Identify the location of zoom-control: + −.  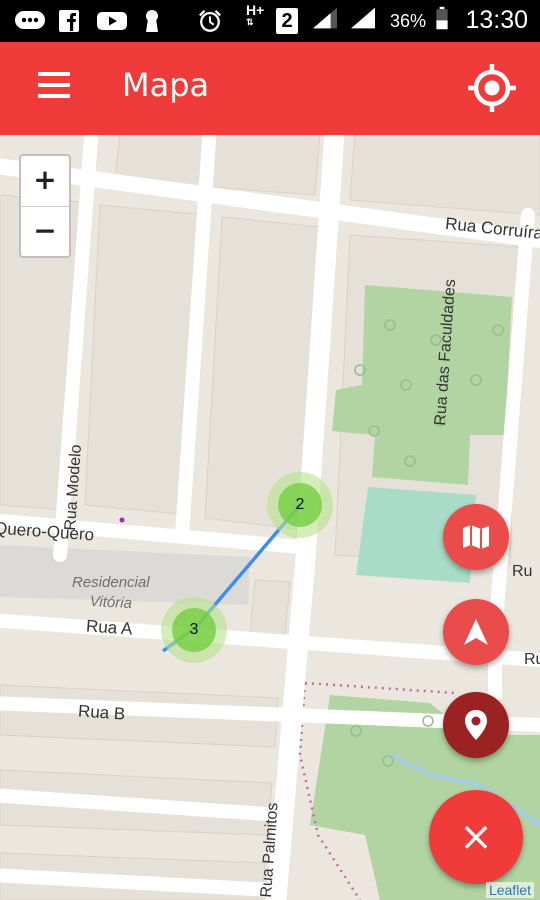
(45, 206).